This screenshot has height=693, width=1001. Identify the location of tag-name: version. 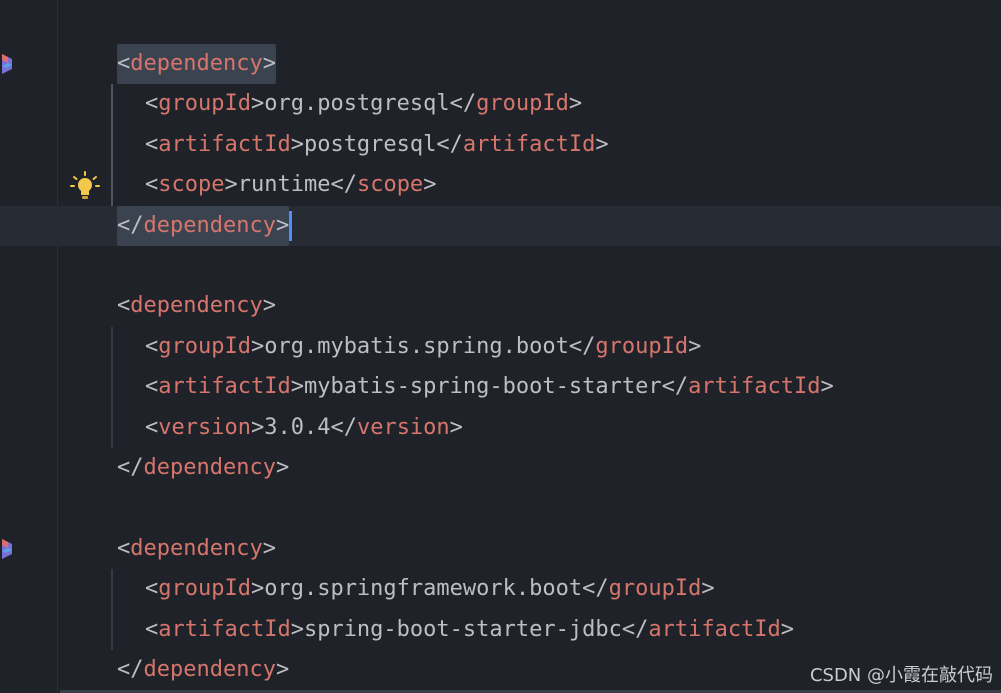
(403, 427).